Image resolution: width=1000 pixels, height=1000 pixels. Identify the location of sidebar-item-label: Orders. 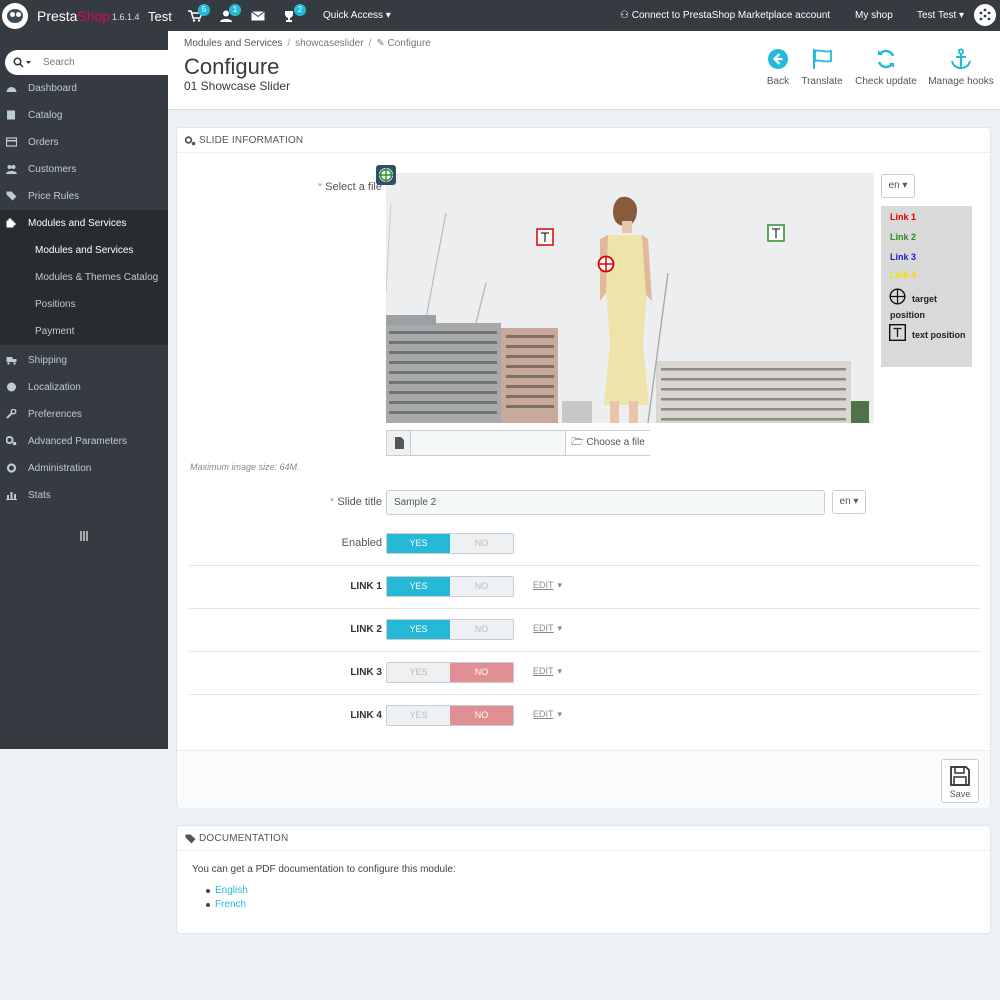
(43, 142).